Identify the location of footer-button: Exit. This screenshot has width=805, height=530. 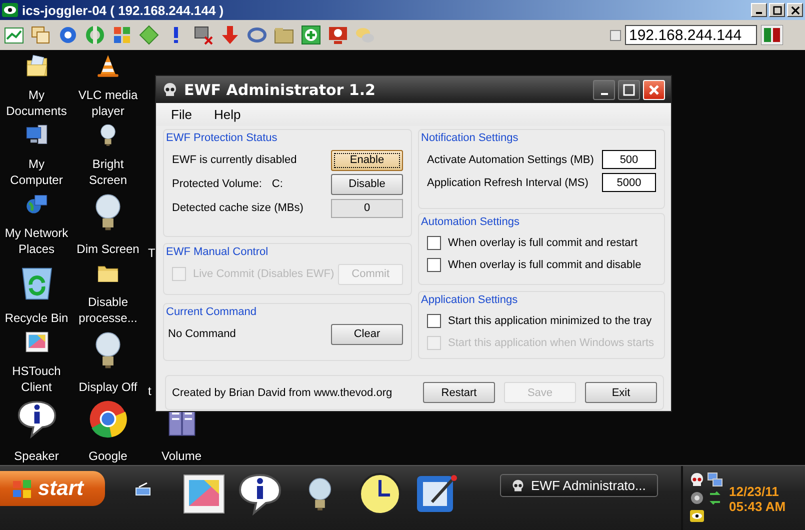
(621, 392).